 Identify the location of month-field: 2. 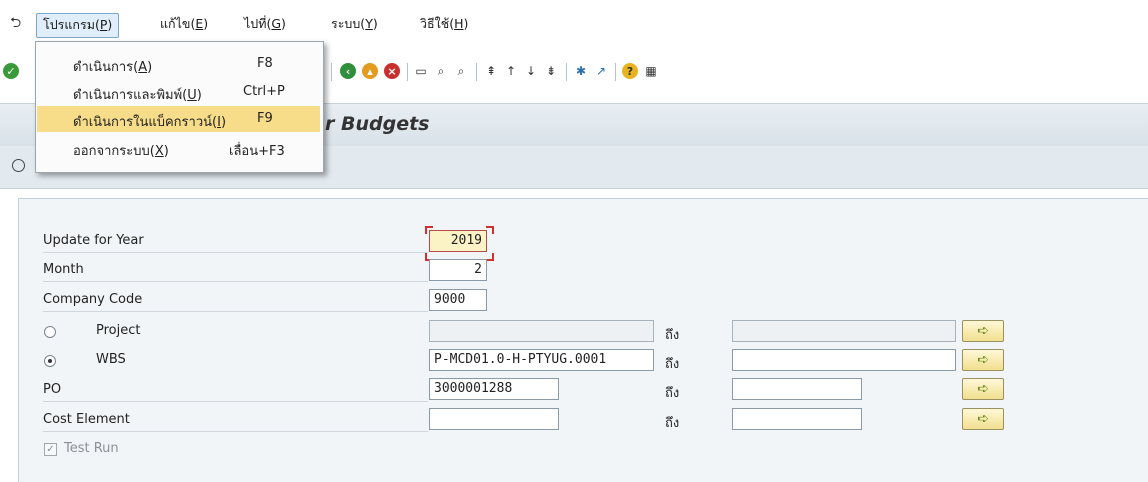
(458, 270).